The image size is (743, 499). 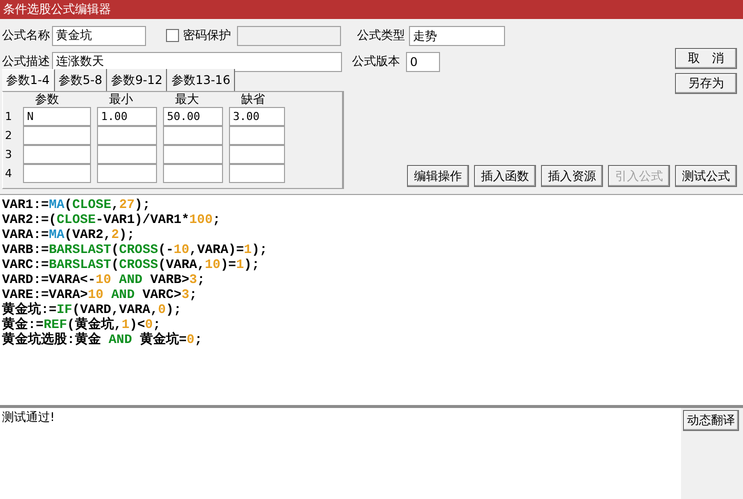 I want to click on formula-version-field: 0, so click(x=423, y=62).